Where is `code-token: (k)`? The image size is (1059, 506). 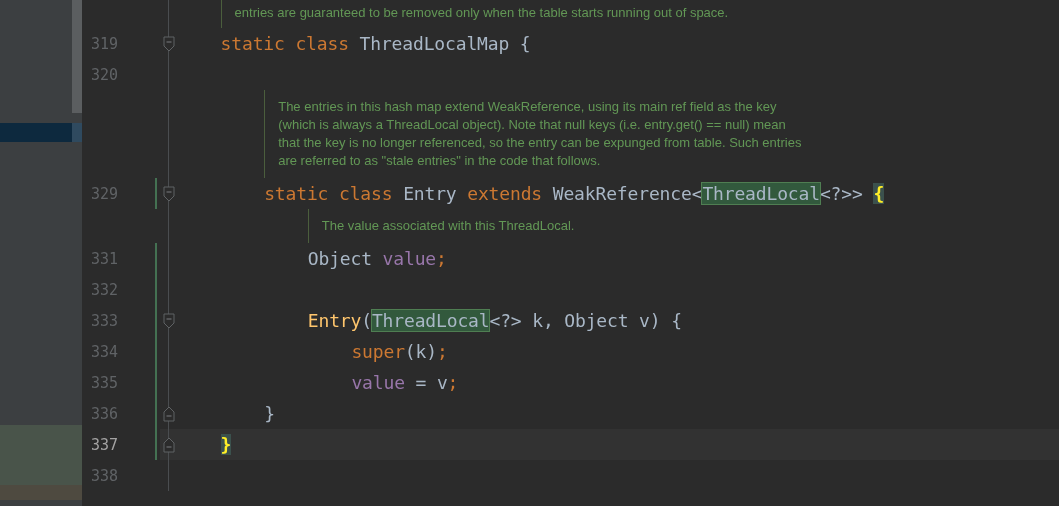 code-token: (k) is located at coordinates (420, 351).